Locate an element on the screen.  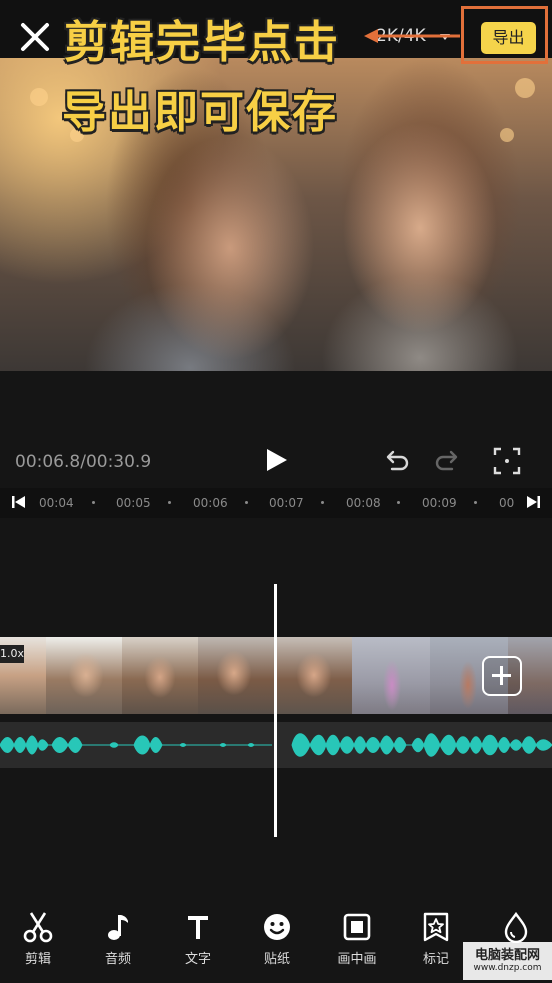
tool-sticker: 贴纸 is located at coordinates (277, 936).